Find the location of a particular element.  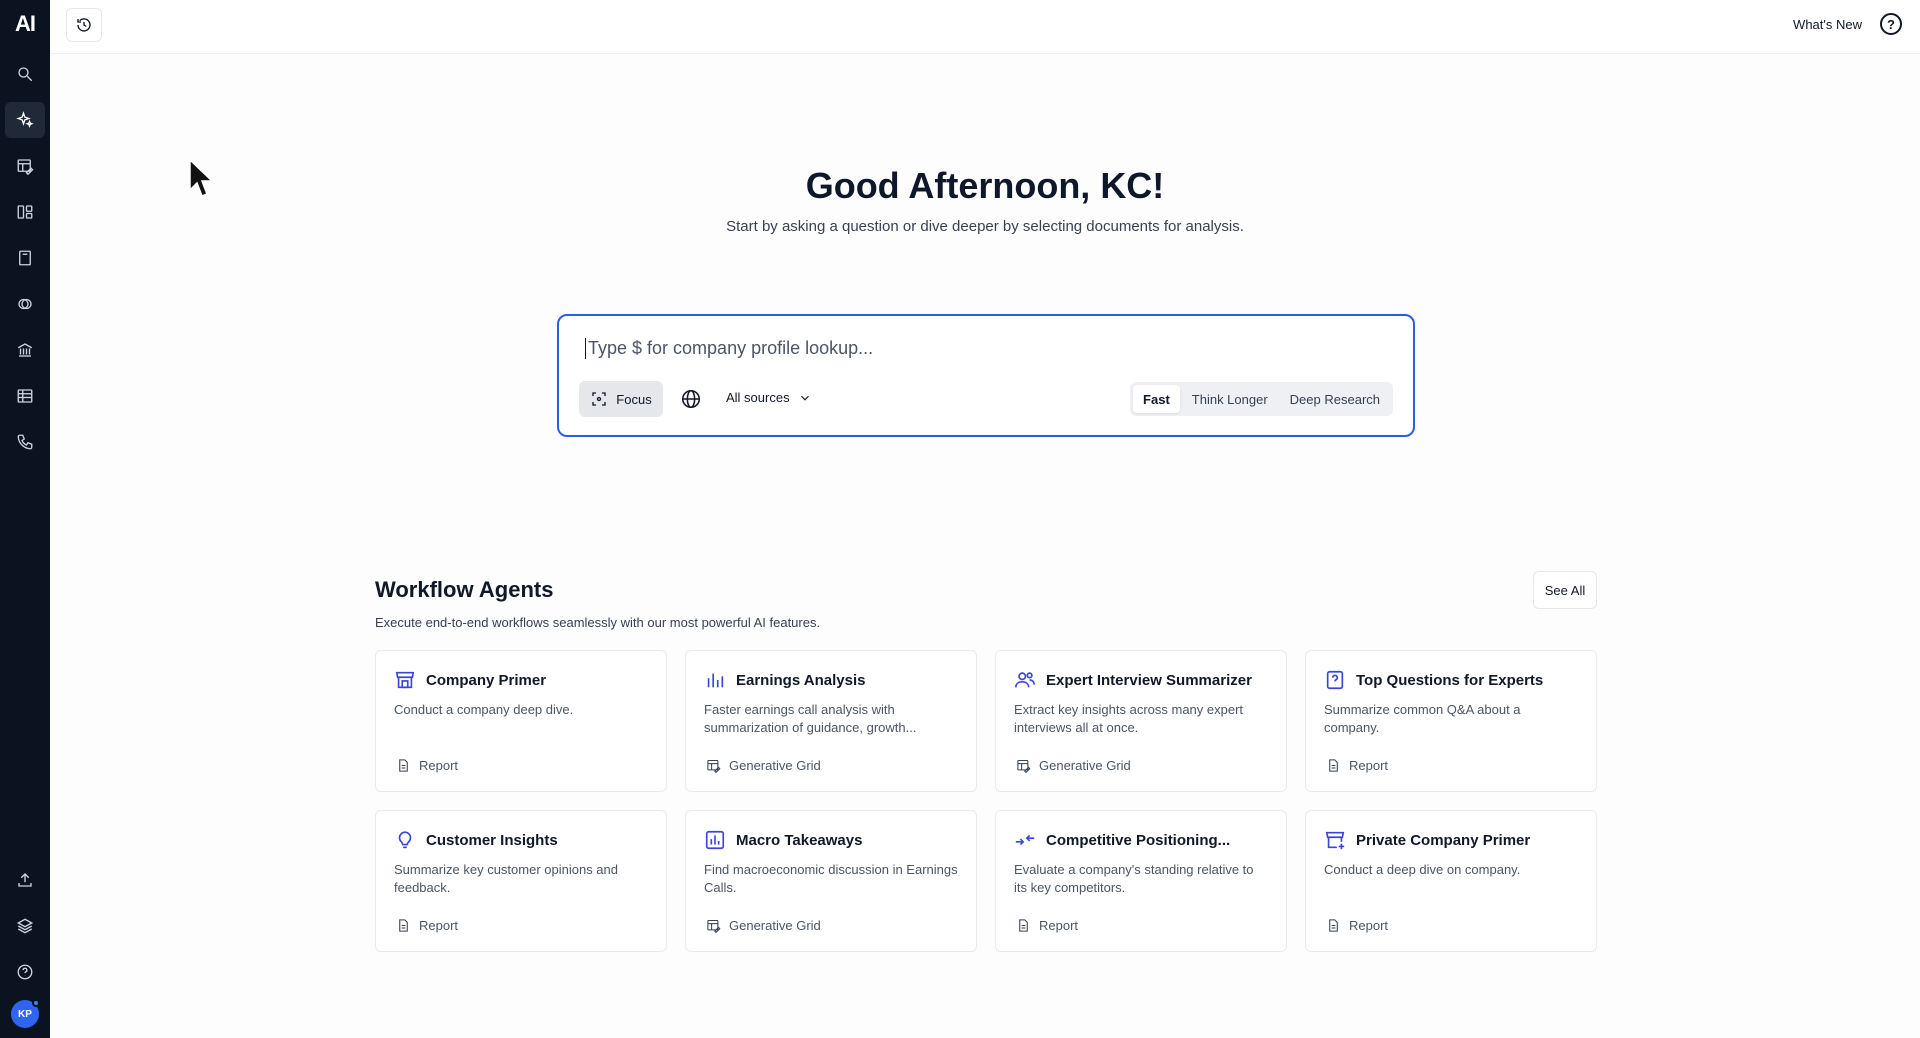

sidebar-item-phone is located at coordinates (25, 442).